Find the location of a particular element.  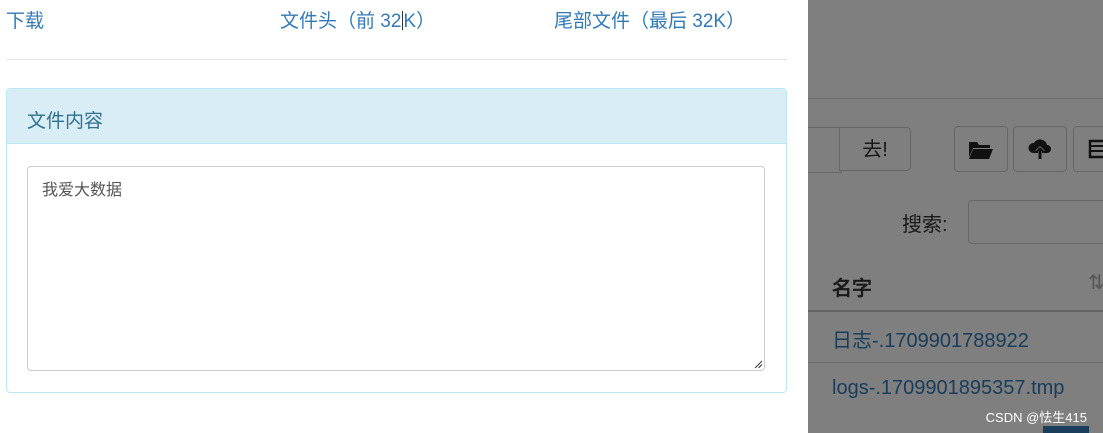

head-file-label: 文件头（前 32 is located at coordinates (341, 21).